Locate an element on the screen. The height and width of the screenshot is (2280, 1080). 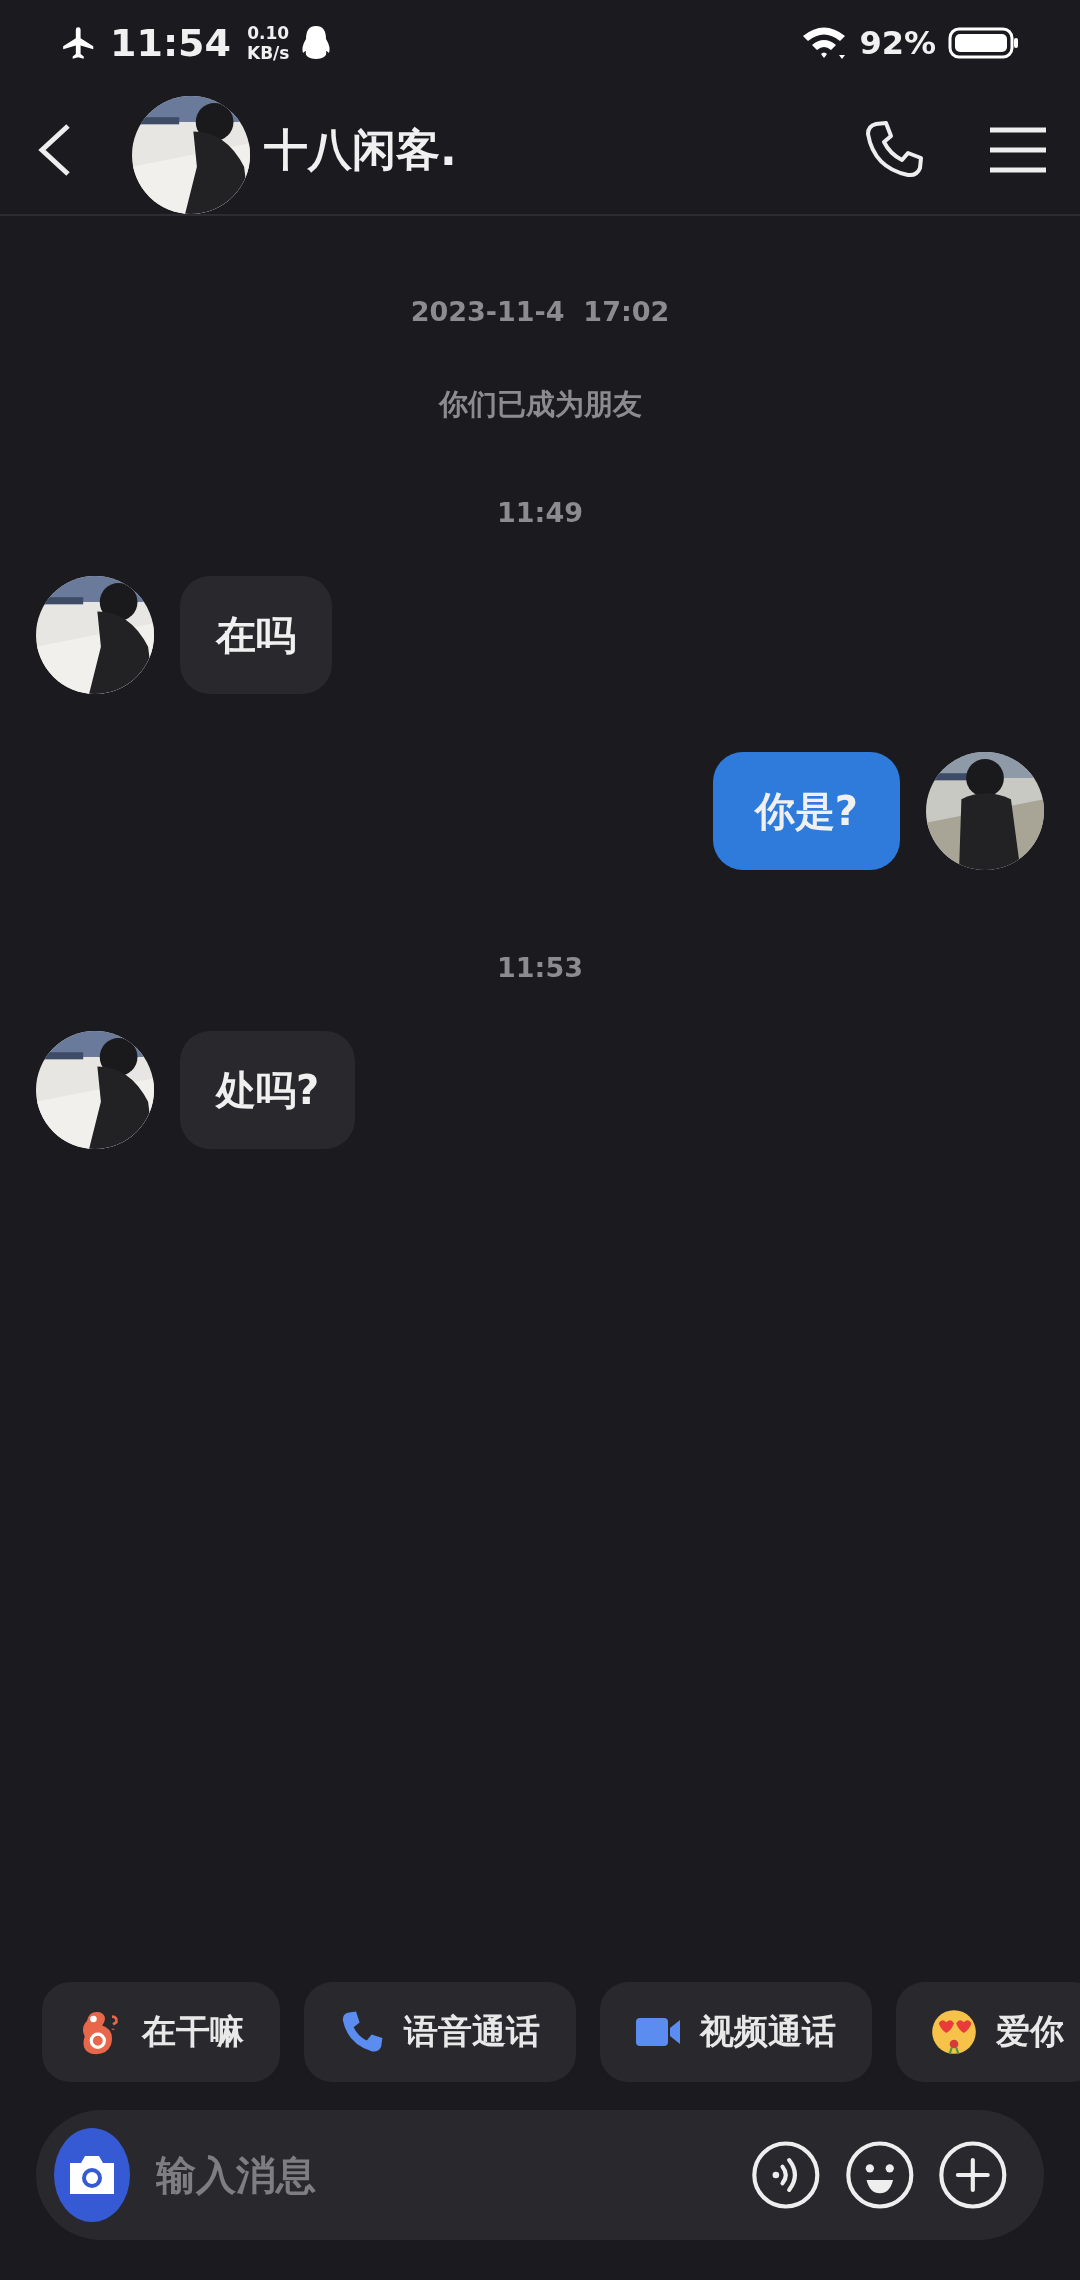
speed-unit: KB/s is located at coordinates (268, 53).